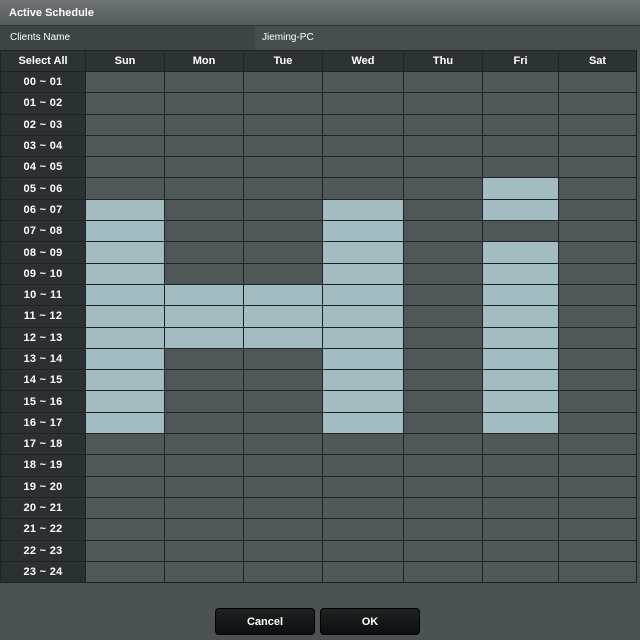  Describe the element at coordinates (204, 61) in the screenshot. I see `day-header-mon: Mon` at that location.